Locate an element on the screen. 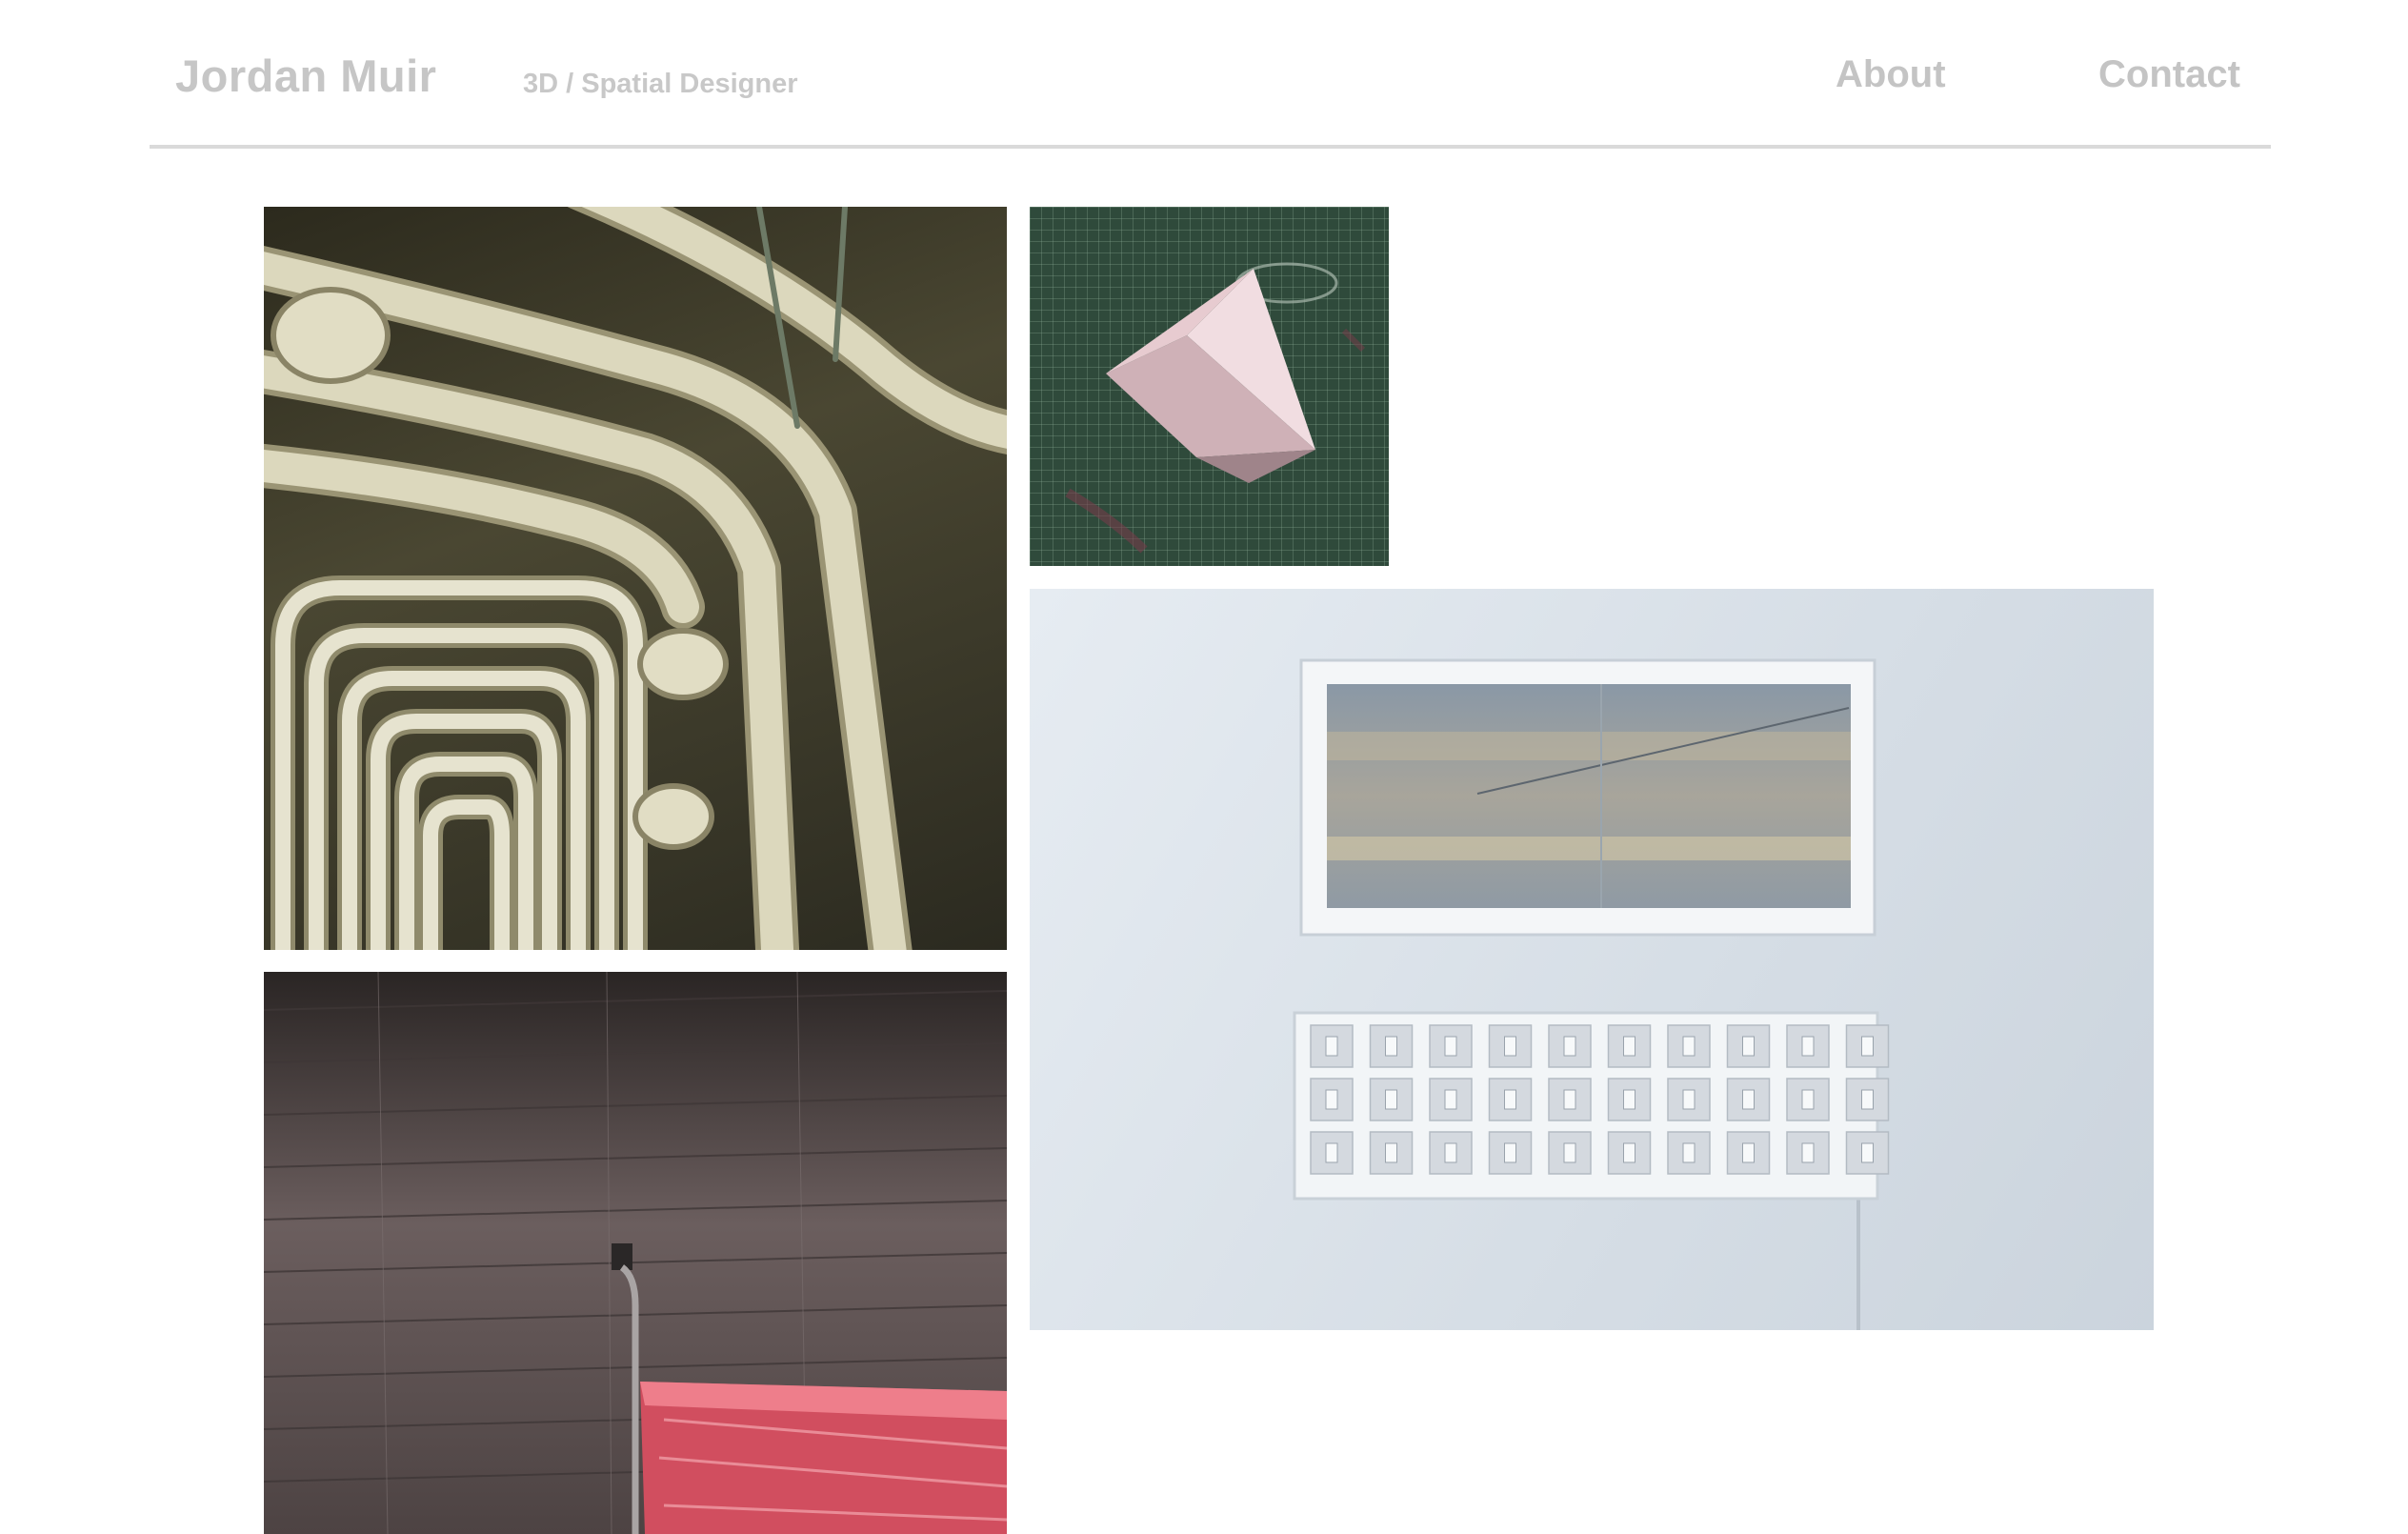 This screenshot has width=2408, height=1534. concrete-wall-image is located at coordinates (635, 1253).